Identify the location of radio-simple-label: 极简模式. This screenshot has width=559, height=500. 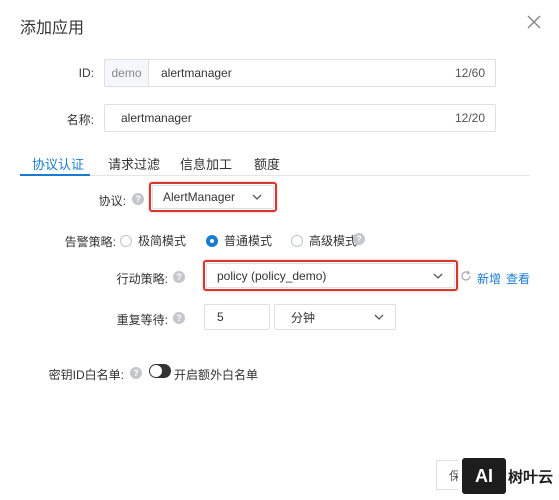
(162, 241).